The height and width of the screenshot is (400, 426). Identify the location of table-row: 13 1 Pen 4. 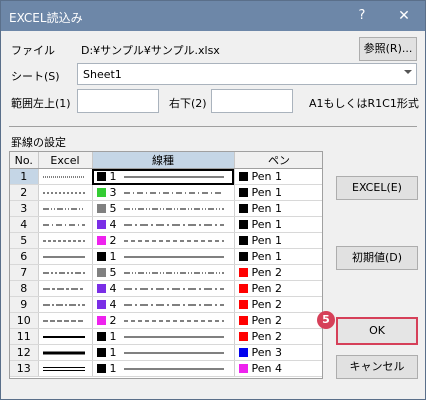
(166, 368).